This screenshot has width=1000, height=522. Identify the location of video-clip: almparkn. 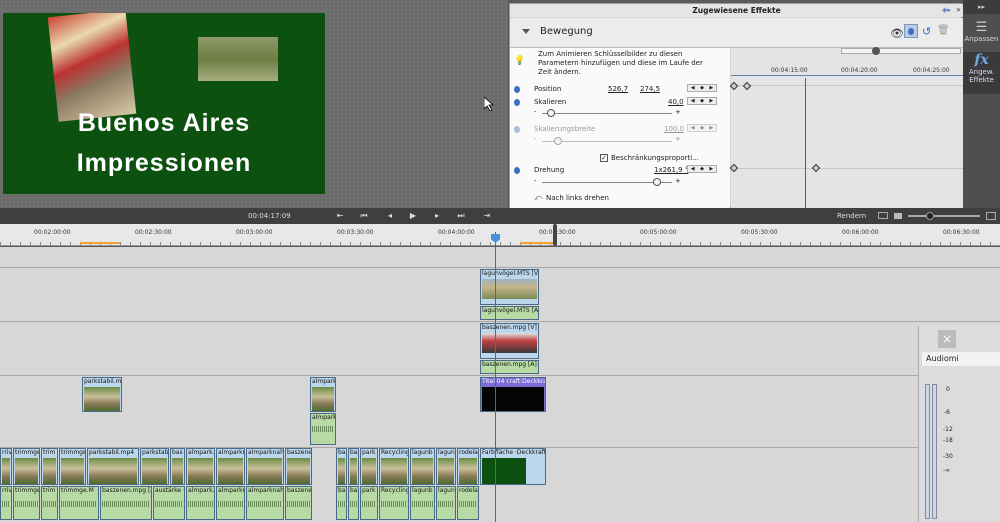
(230, 466).